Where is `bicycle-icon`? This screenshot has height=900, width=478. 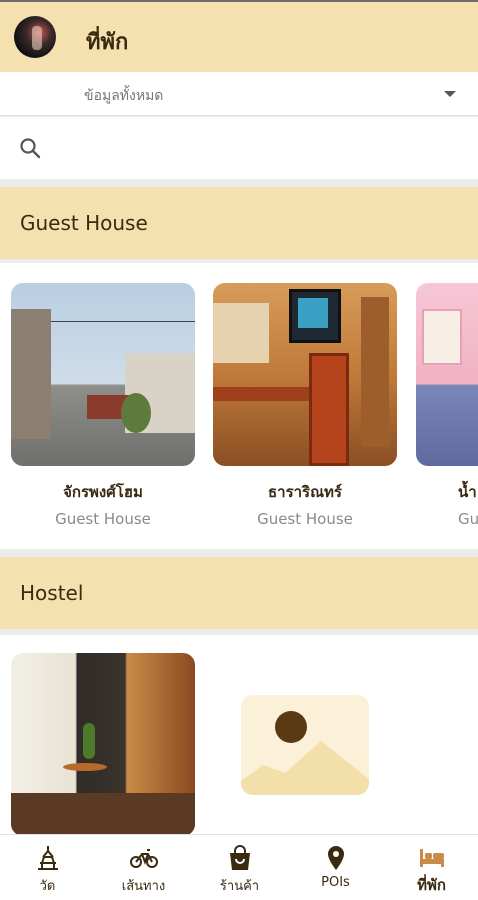 bicycle-icon is located at coordinates (144, 858).